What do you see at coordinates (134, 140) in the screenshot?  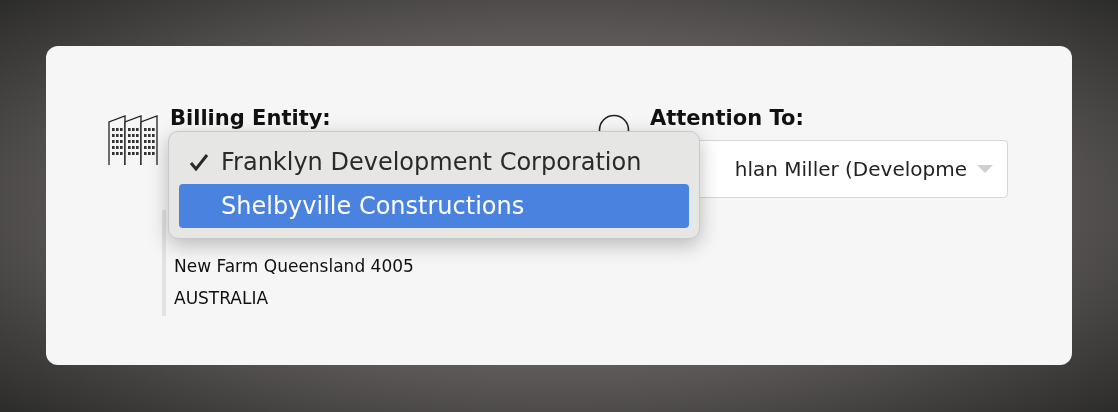 I see `buildings-icon` at bounding box center [134, 140].